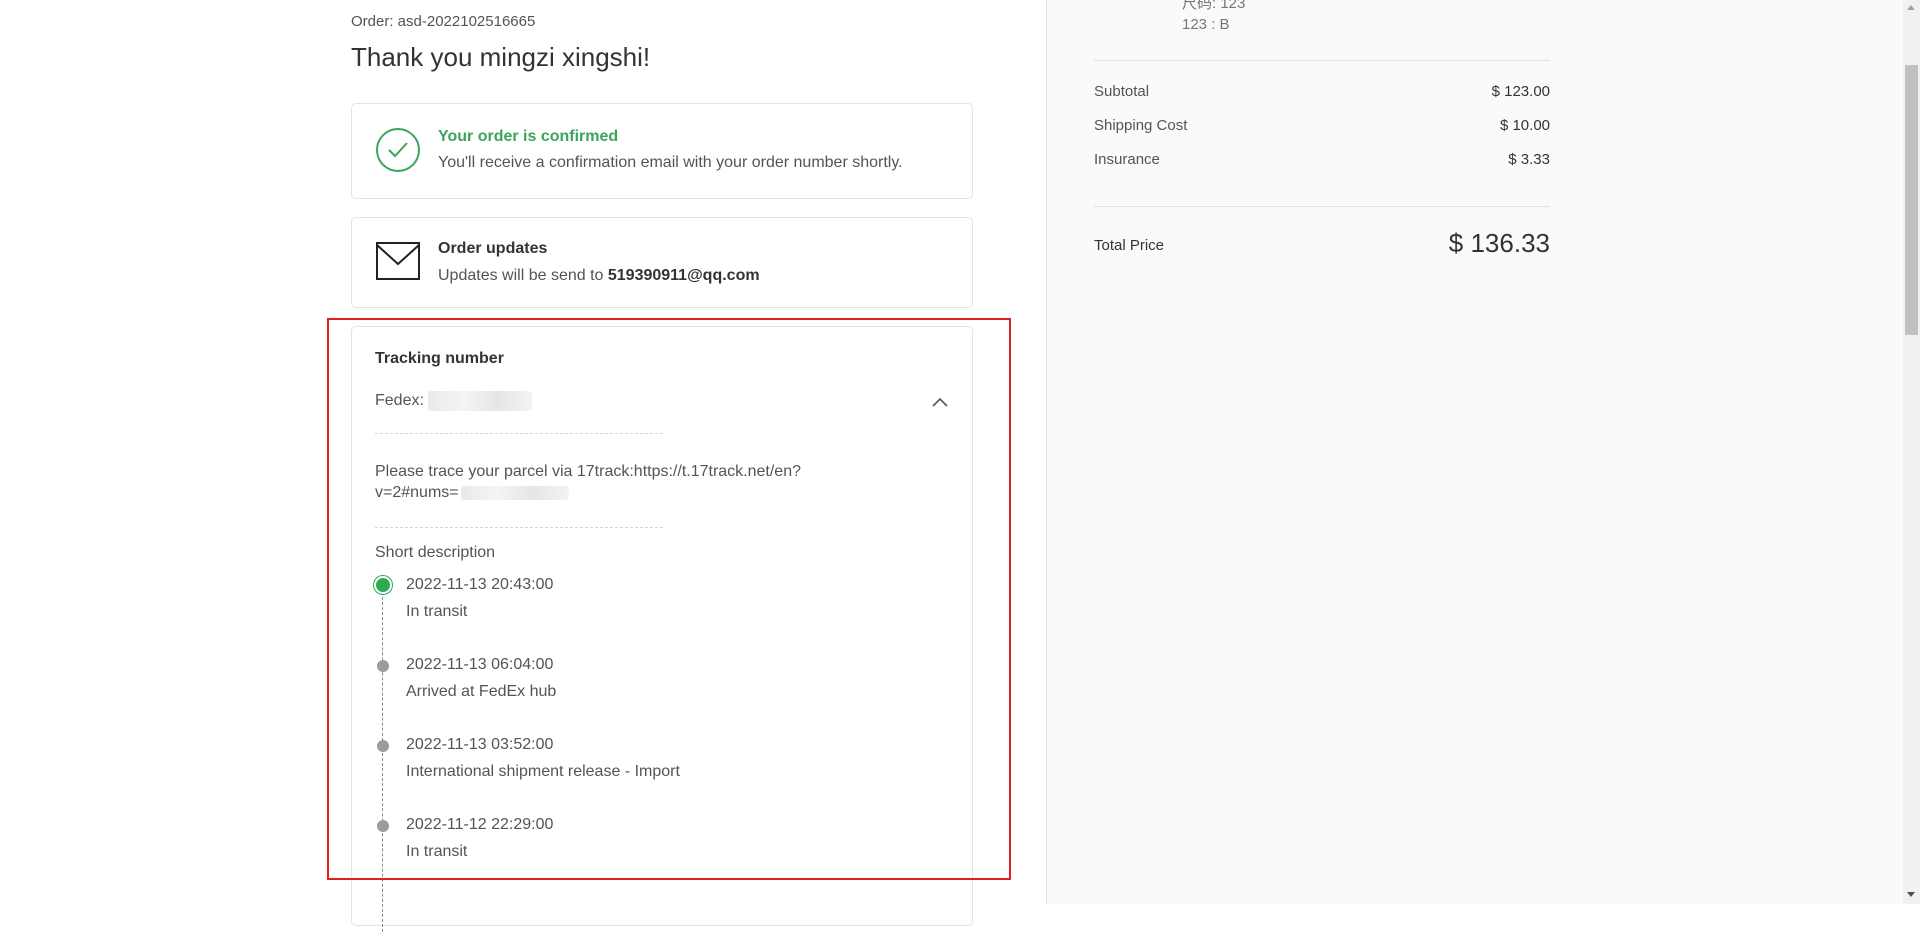  What do you see at coordinates (1206, 24) in the screenshot?
I see `item-variant-option: 123 : B` at bounding box center [1206, 24].